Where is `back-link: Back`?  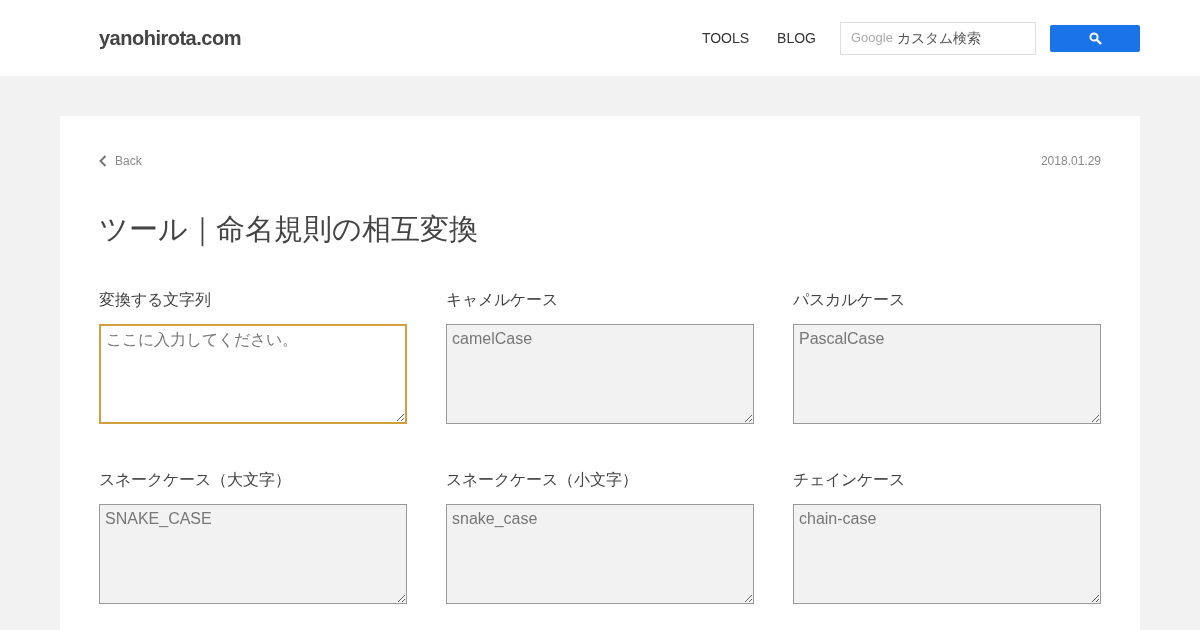 back-link: Back is located at coordinates (120, 161).